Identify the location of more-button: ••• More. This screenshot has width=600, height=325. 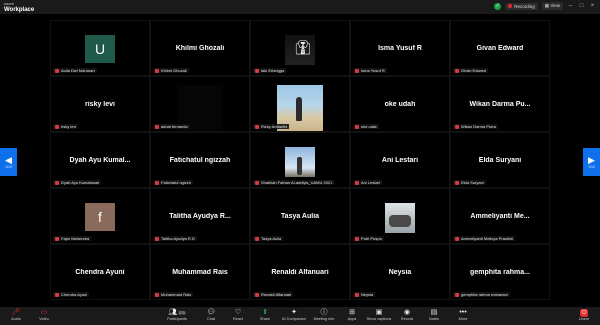
(463, 315).